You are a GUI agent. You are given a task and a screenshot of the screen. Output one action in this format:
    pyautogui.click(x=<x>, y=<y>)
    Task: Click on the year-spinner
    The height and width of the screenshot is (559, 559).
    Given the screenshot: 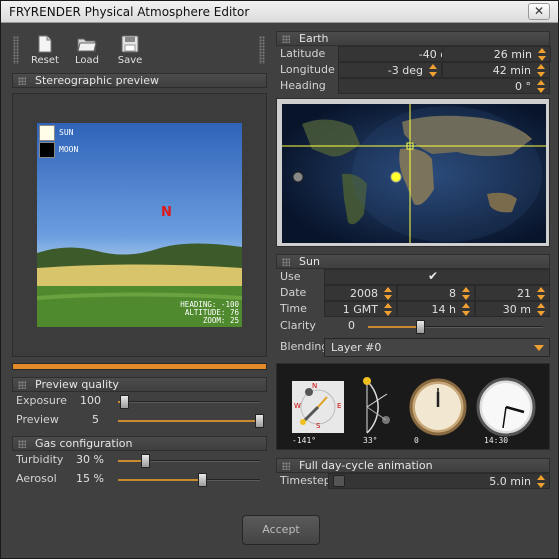 What is the action you would take?
    pyautogui.click(x=388, y=293)
    